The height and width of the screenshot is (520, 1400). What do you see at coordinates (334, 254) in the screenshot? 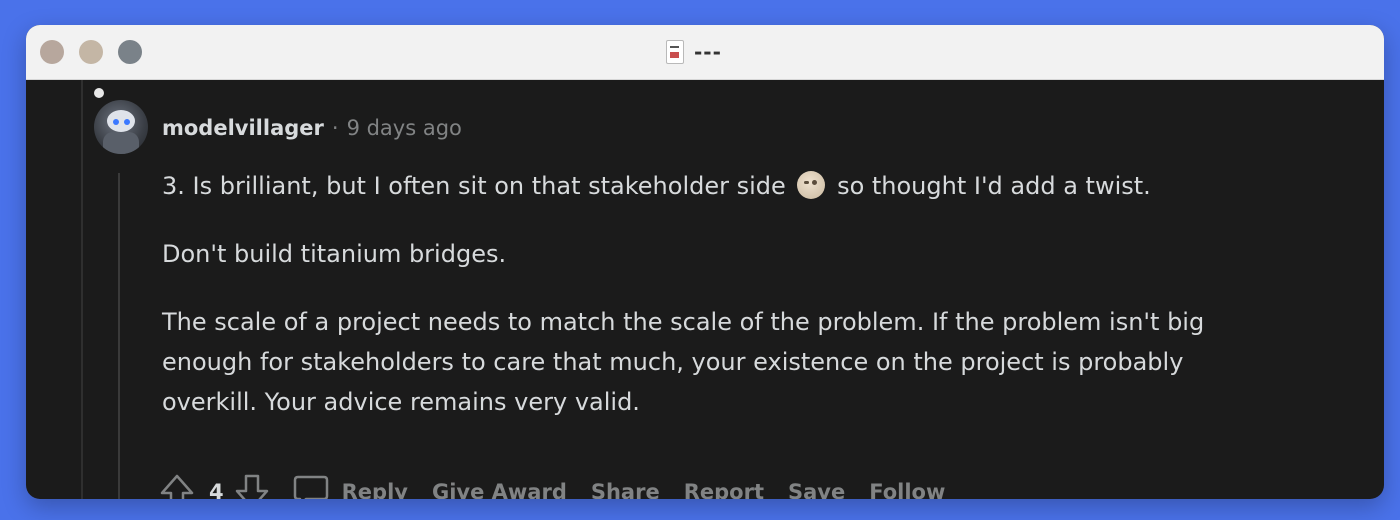
I see `comment-paragraph-2: Don't build titanium bridges.` at bounding box center [334, 254].